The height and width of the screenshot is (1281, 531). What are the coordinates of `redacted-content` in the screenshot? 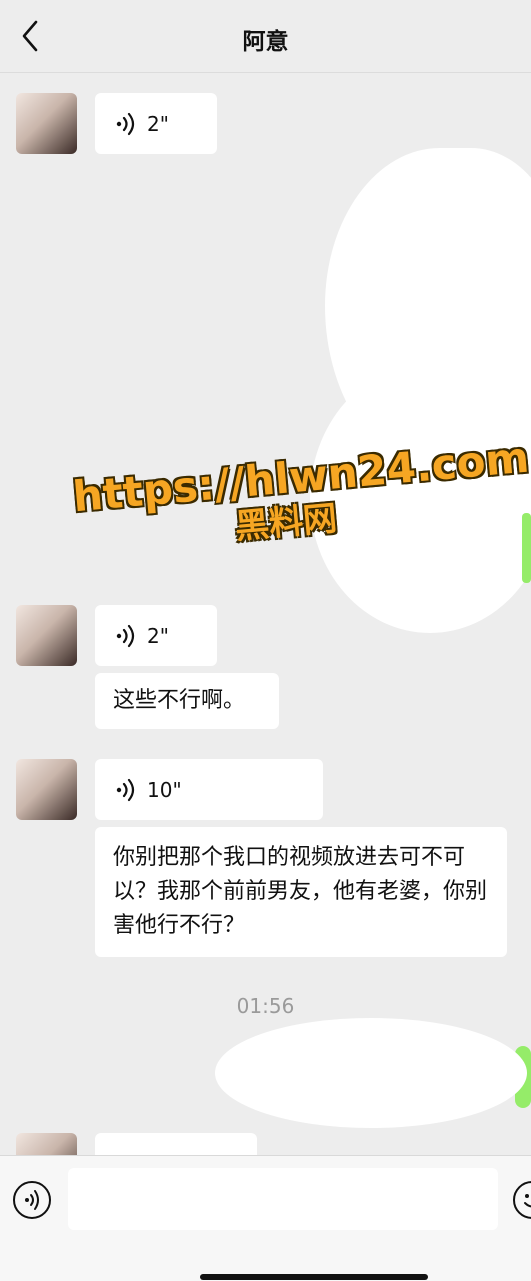 It's located at (371, 1073).